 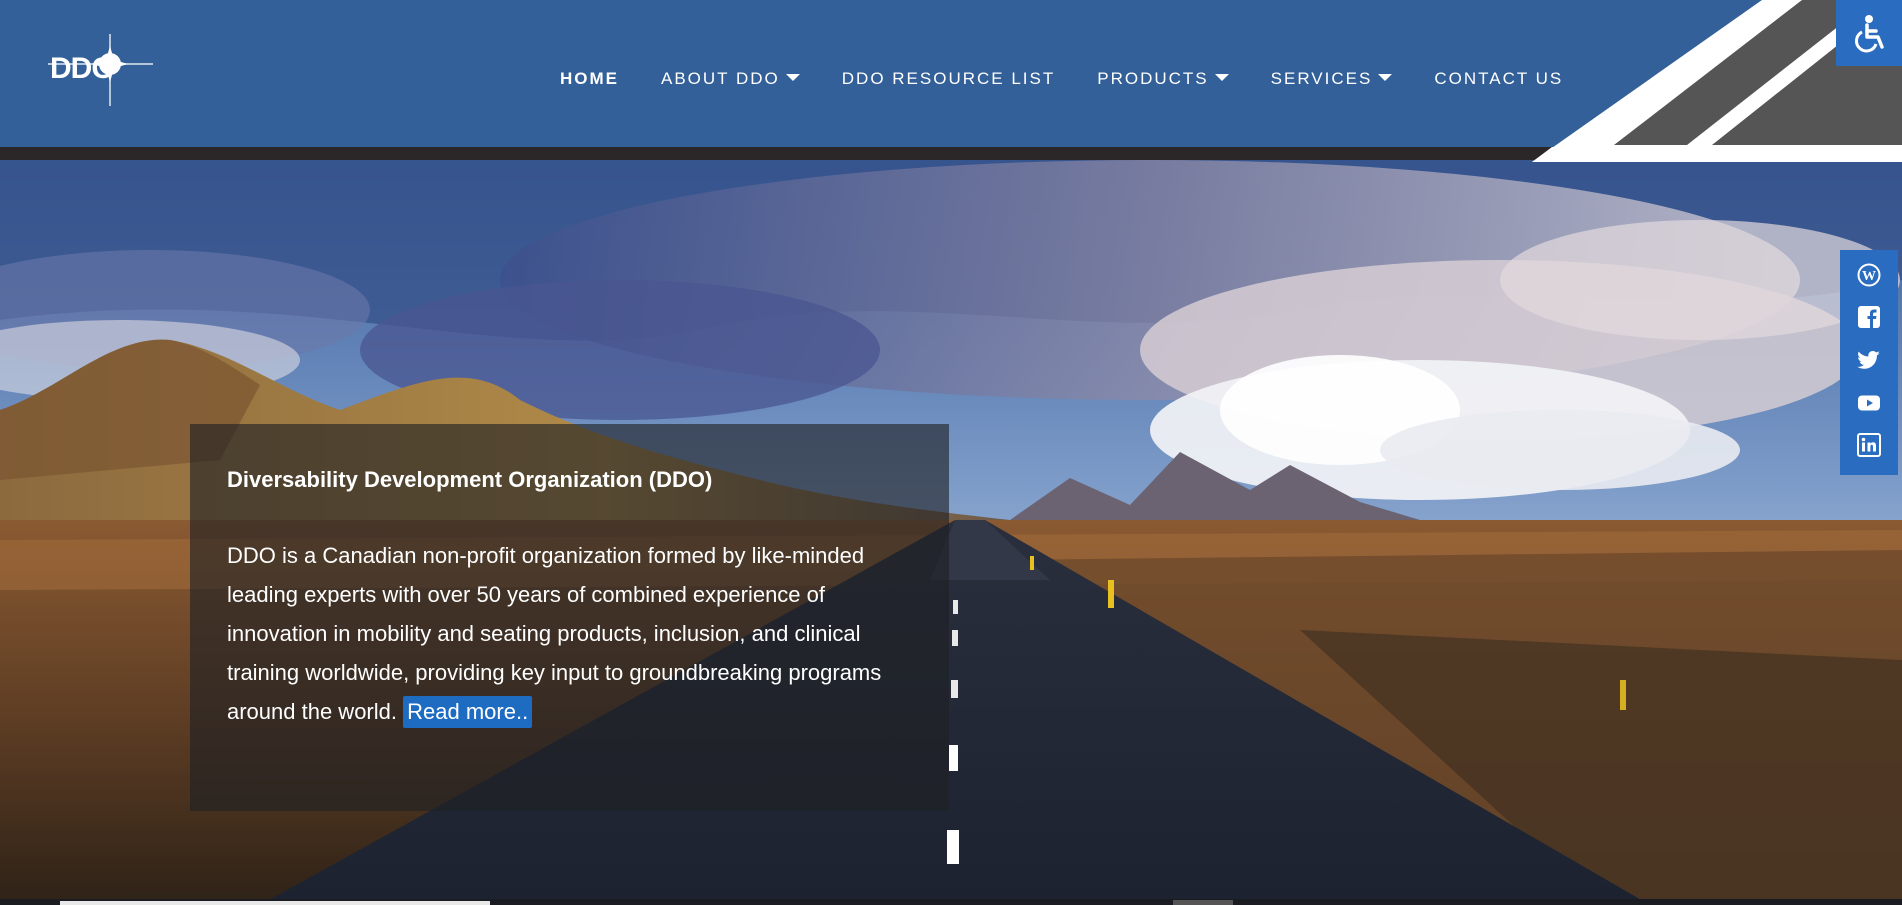 I want to click on nav-item-about: ABOUT DDO, so click(x=730, y=79).